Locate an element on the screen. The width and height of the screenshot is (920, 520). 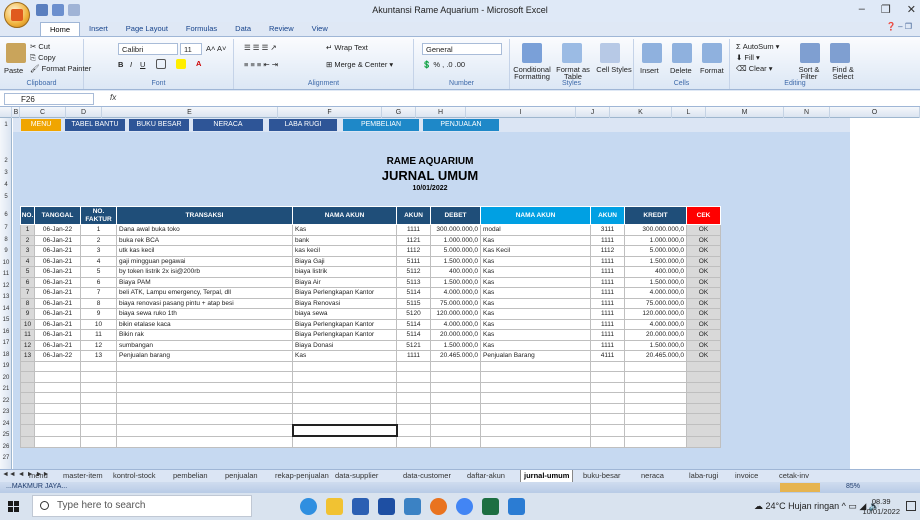
sheet-tab-laba-rugi: laba-rugi is located at coordinates (703, 476).